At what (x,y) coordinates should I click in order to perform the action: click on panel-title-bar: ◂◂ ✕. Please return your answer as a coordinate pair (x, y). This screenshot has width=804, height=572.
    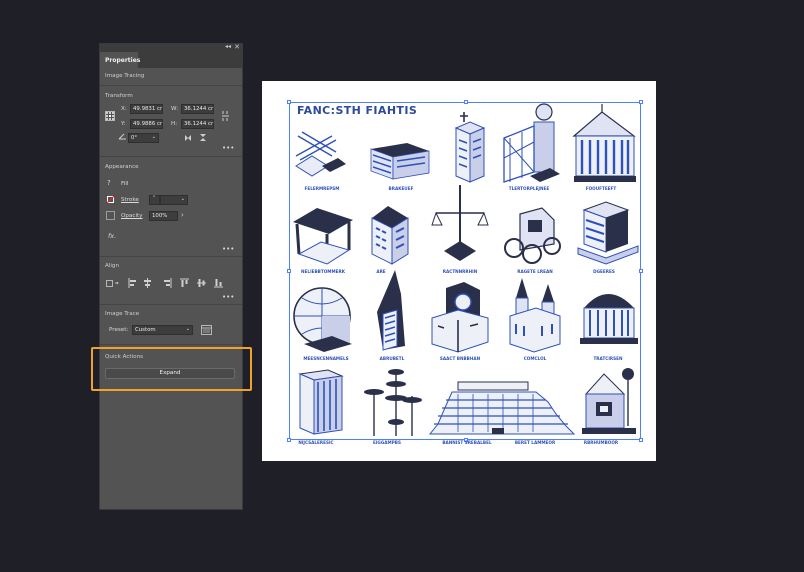
    Looking at the image, I should click on (171, 47).